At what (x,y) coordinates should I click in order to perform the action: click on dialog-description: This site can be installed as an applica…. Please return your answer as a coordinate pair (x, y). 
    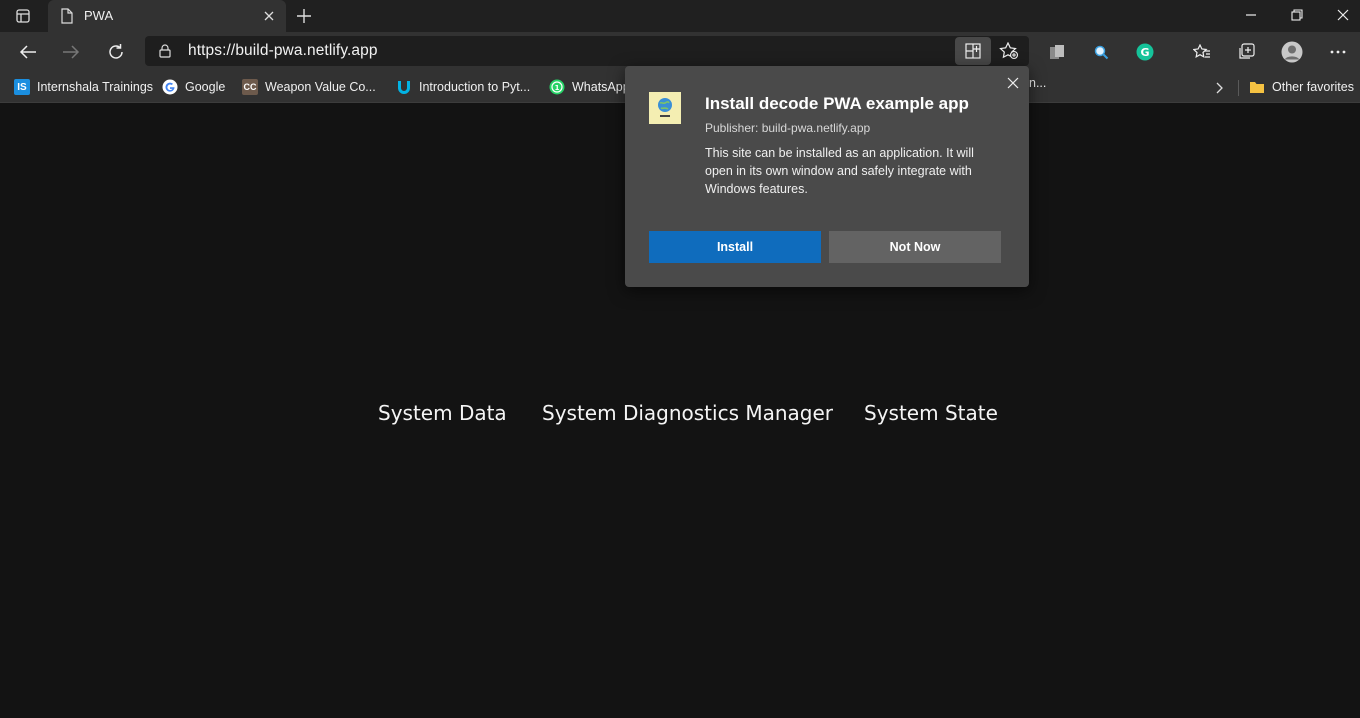
    Looking at the image, I should click on (839, 171).